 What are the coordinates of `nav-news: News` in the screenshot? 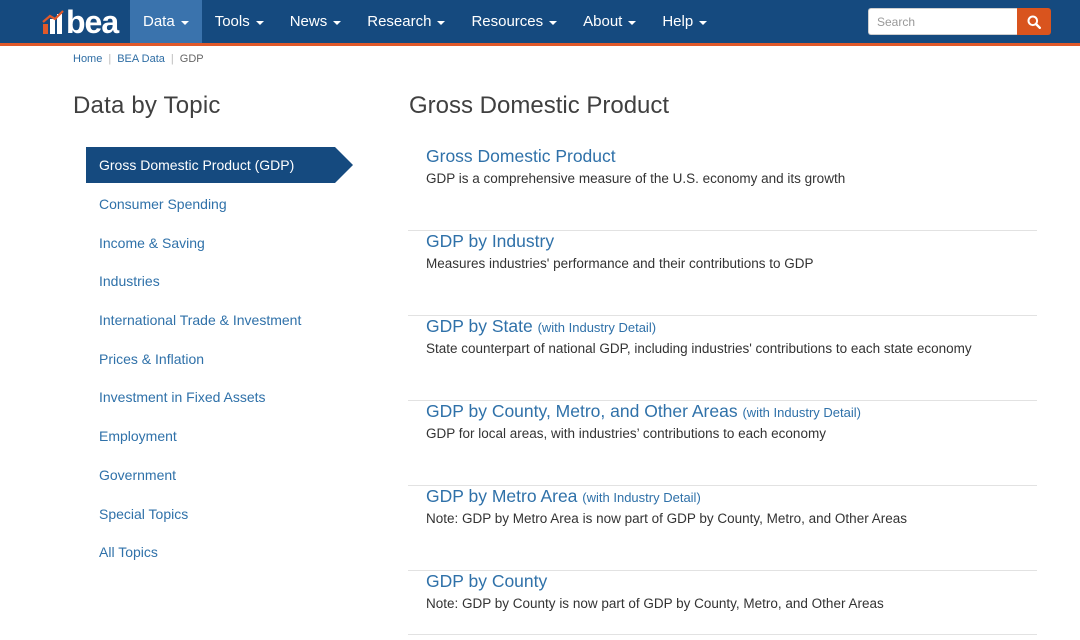 It's located at (316, 21).